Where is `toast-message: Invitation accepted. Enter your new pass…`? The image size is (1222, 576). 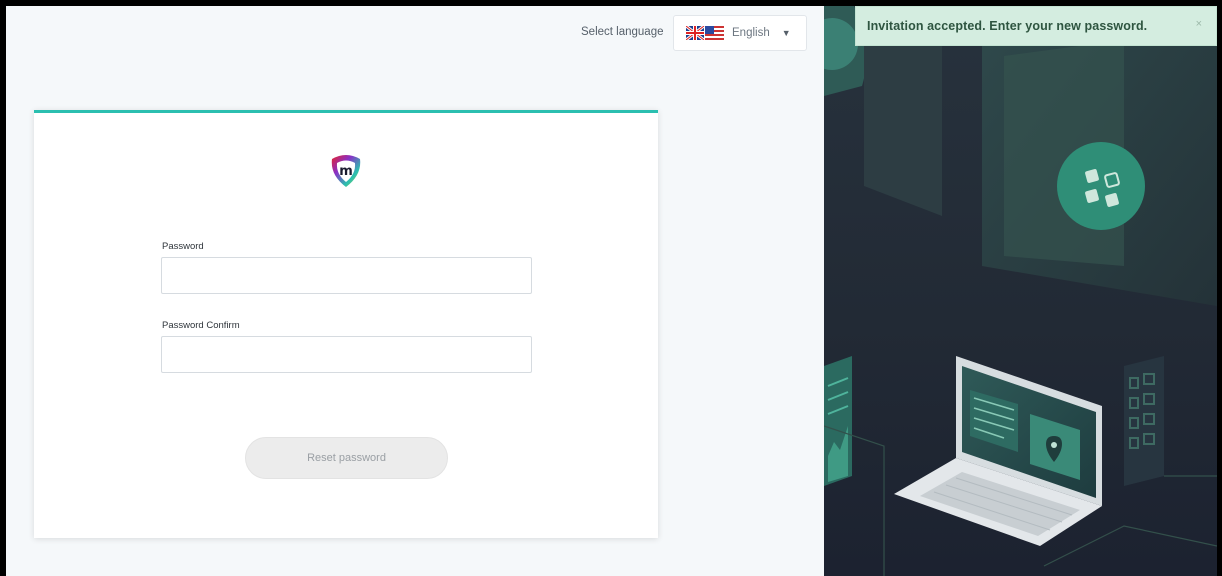
toast-message: Invitation accepted. Enter your new pass… is located at coordinates (1007, 26).